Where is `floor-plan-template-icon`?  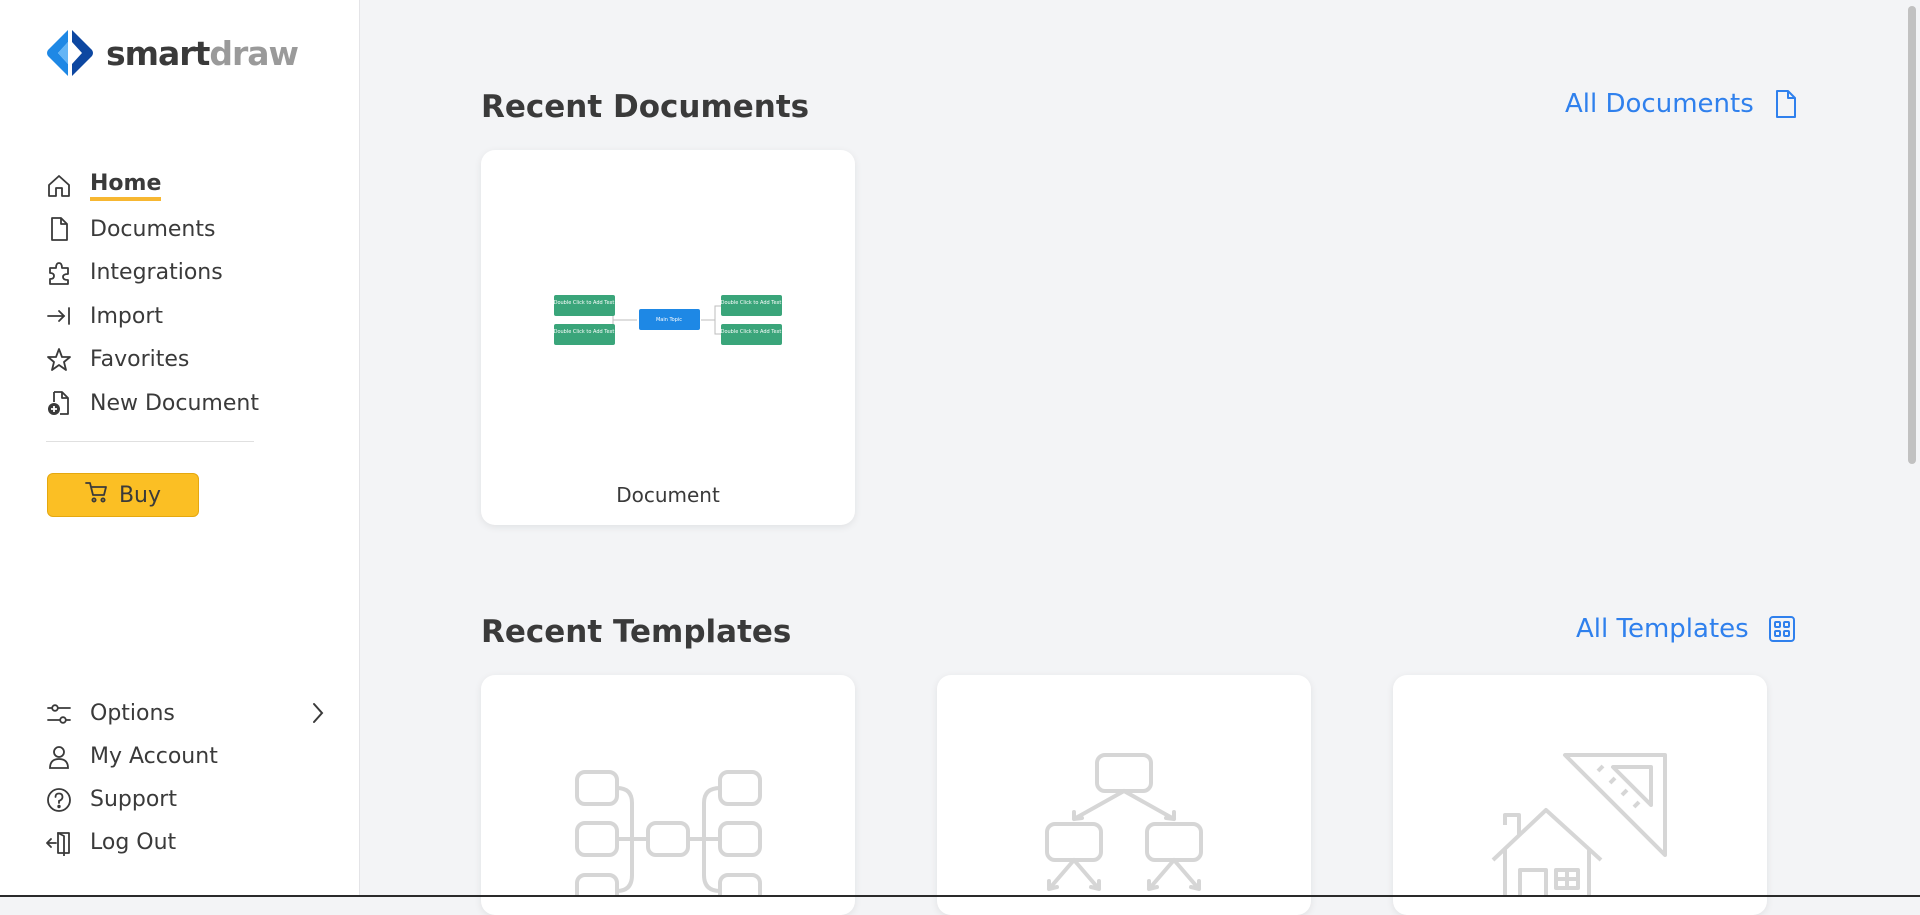
floor-plan-template-icon is located at coordinates (1579, 825).